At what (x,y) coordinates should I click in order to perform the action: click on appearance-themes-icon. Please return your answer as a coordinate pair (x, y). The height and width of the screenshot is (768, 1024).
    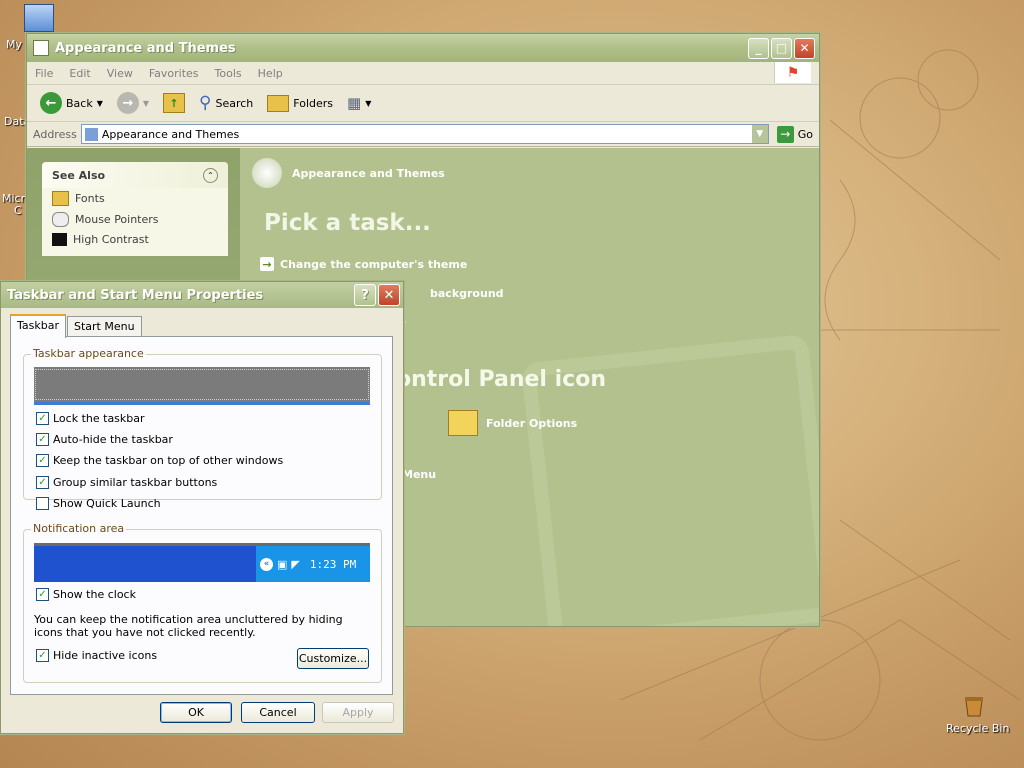
    Looking at the image, I should click on (267, 173).